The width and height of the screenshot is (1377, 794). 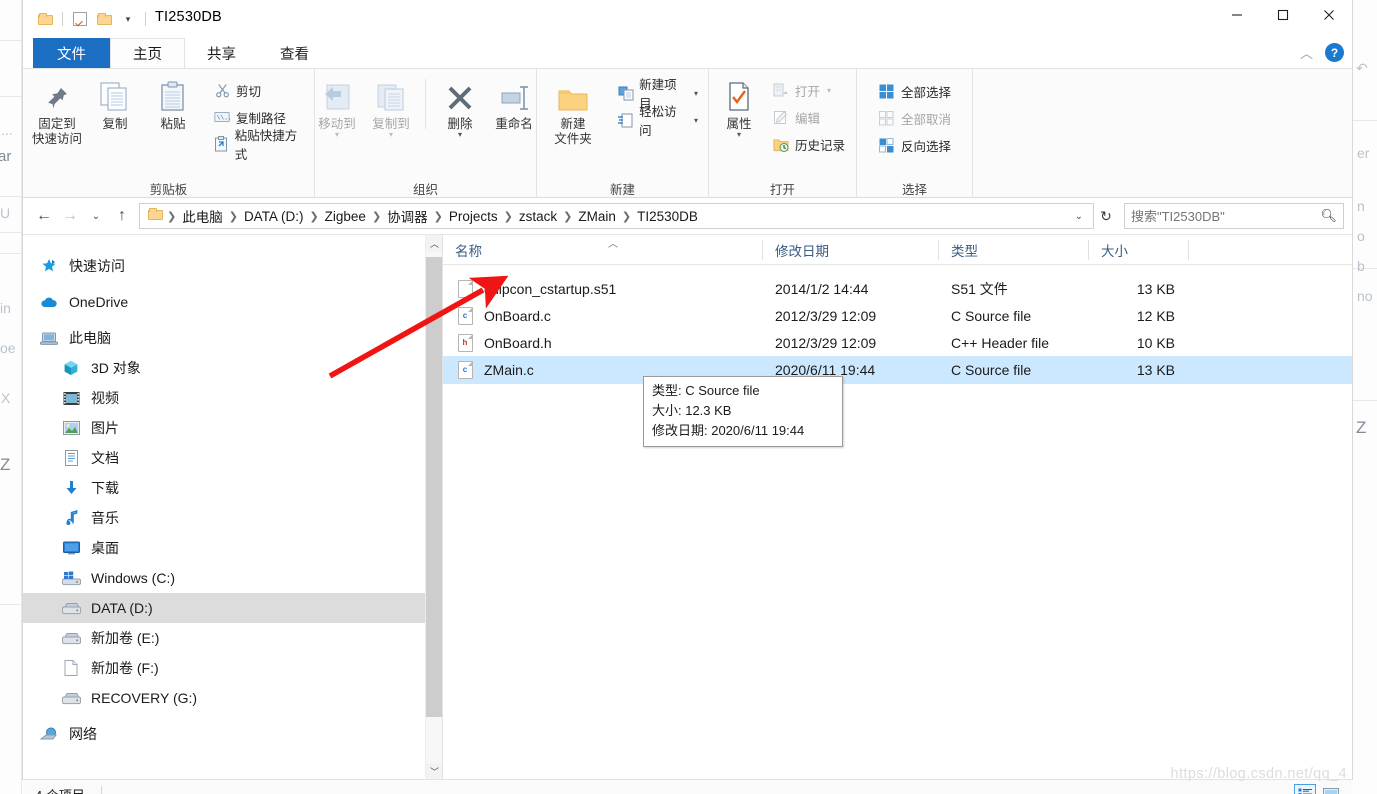 What do you see at coordinates (687, 786) in the screenshot?
I see `status-bar: 4 个项目` at bounding box center [687, 786].